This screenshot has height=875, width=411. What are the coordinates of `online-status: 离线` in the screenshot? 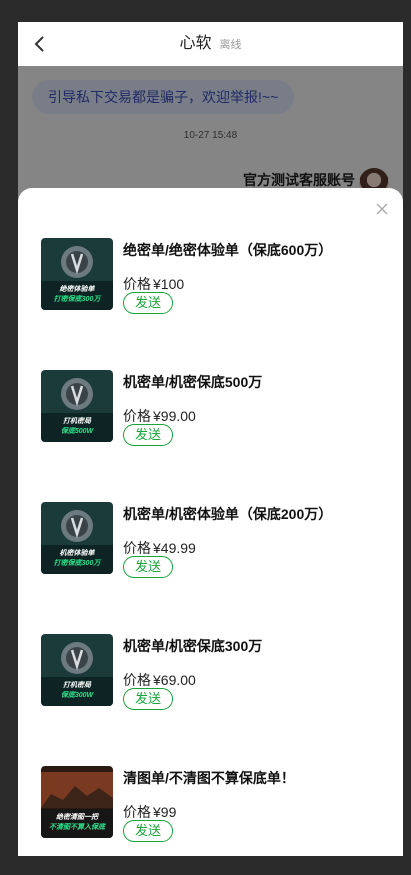 It's located at (230, 45).